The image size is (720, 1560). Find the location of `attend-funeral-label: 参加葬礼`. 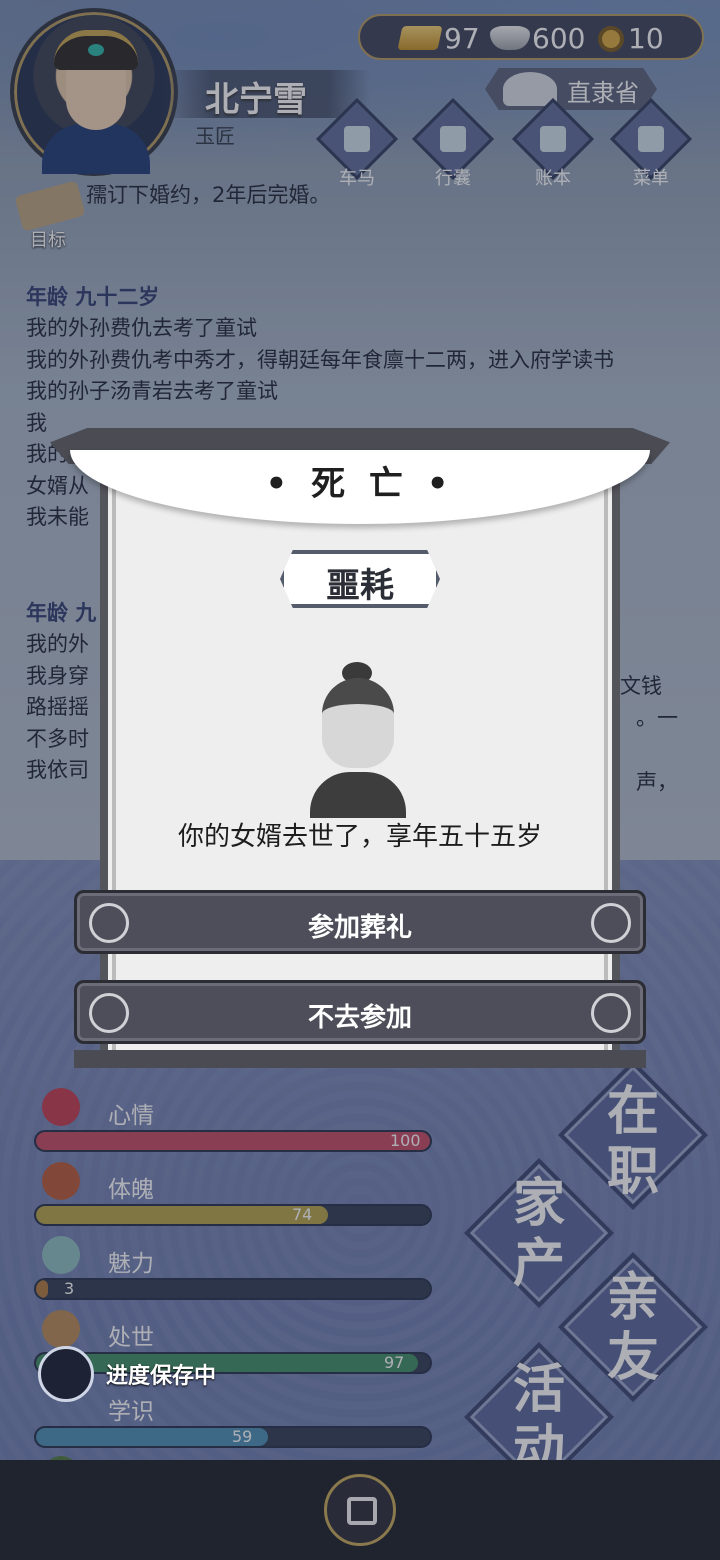

attend-funeral-label: 参加葬礼 is located at coordinates (359, 928).